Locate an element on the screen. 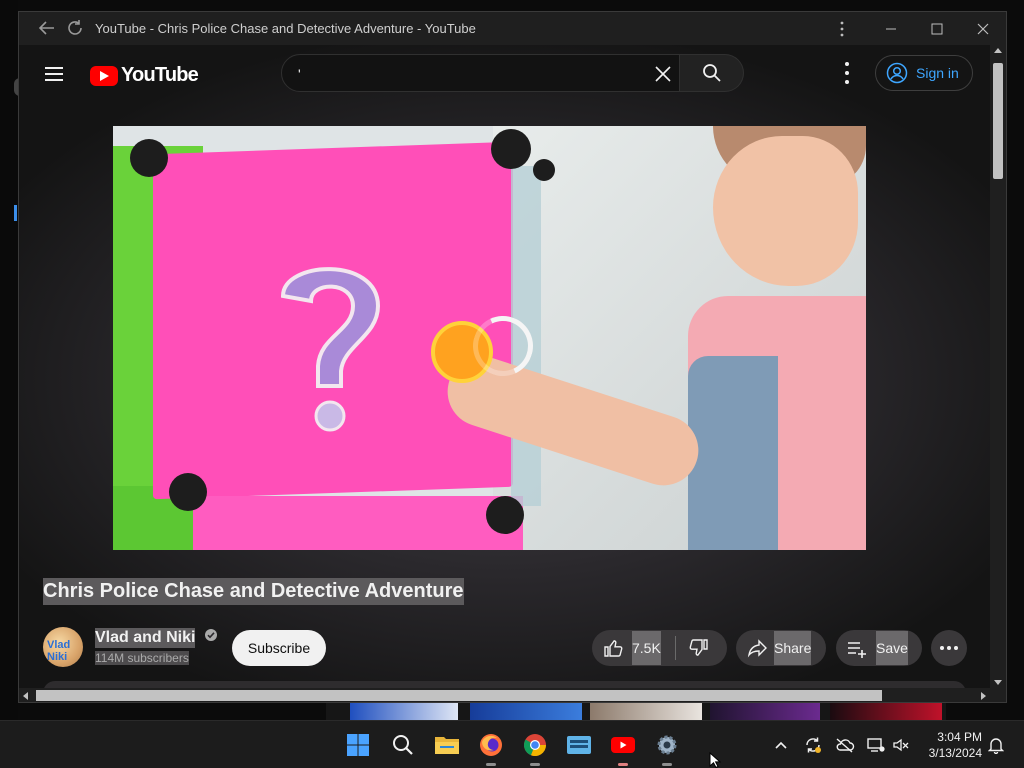 This screenshot has width=1024, height=768. chrome-button is located at coordinates (535, 747).